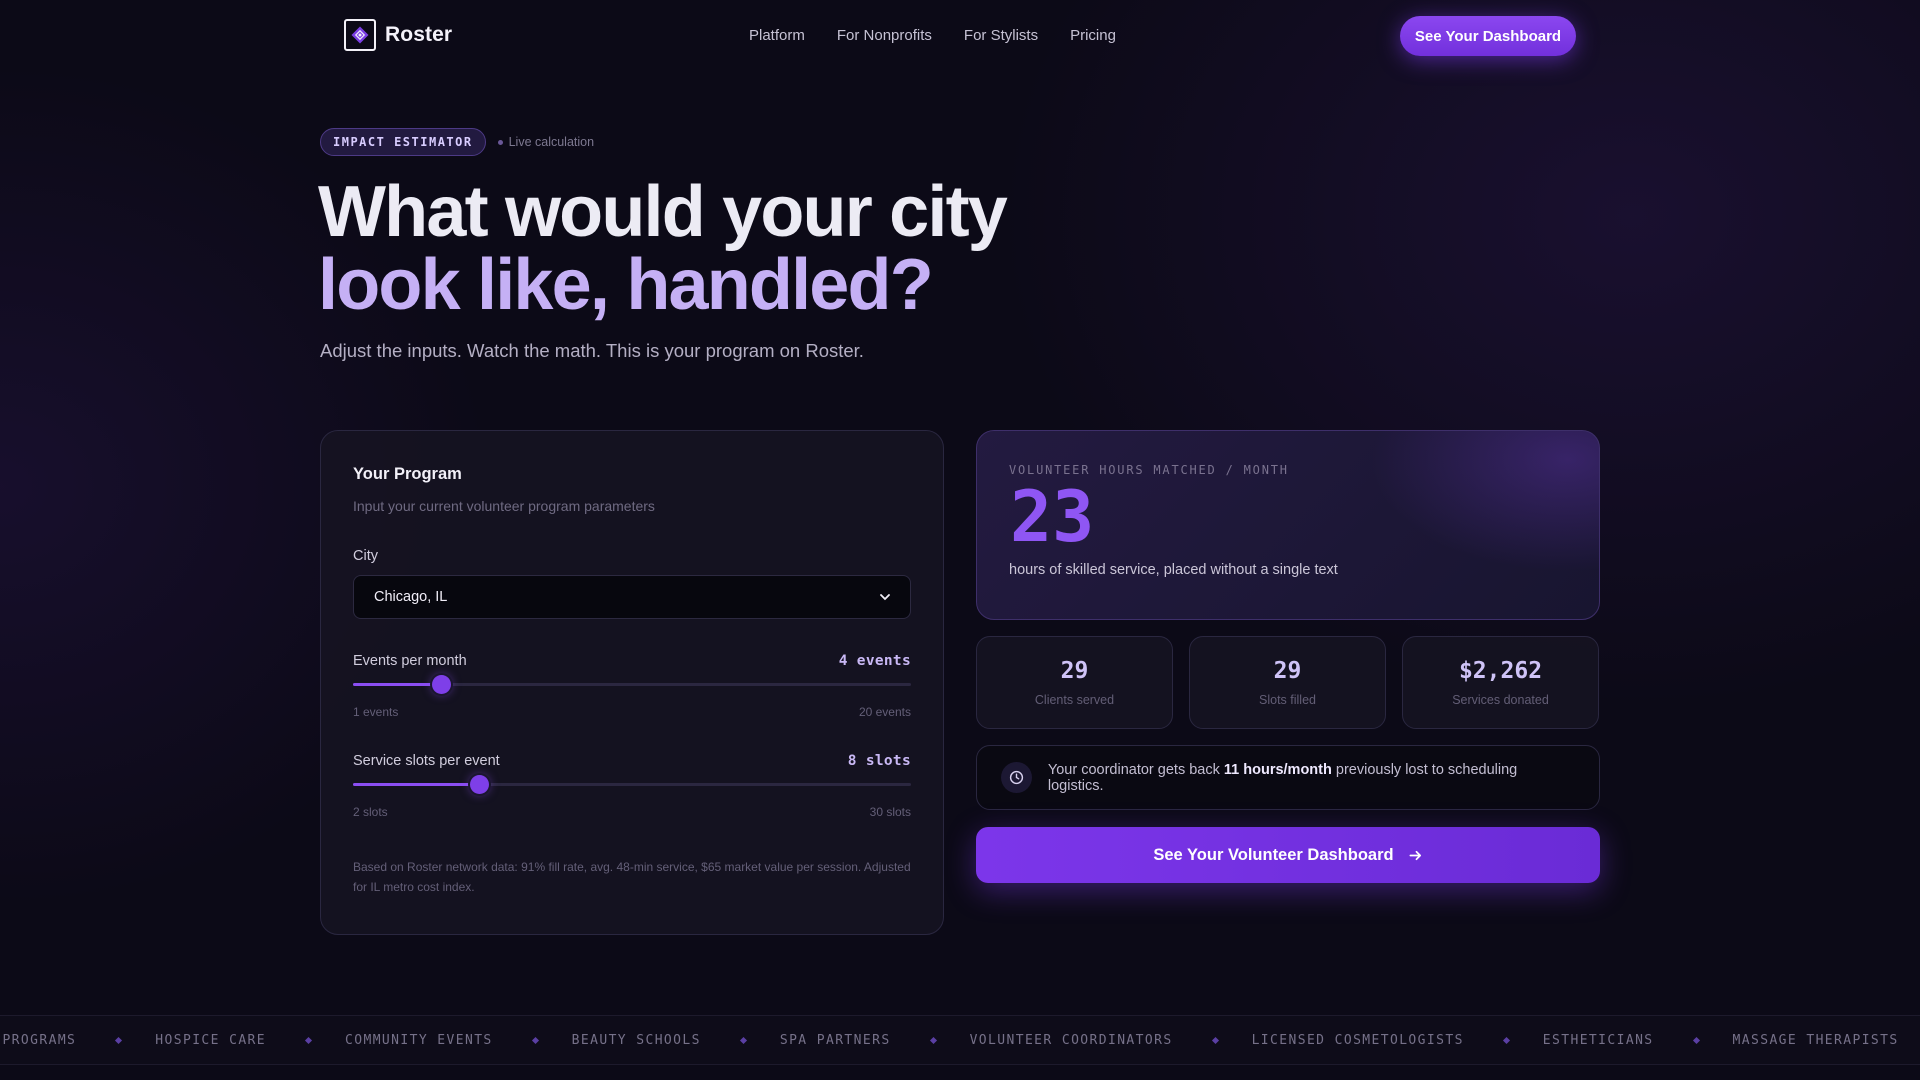 The height and width of the screenshot is (1080, 1920). I want to click on city-label: City, so click(365, 556).